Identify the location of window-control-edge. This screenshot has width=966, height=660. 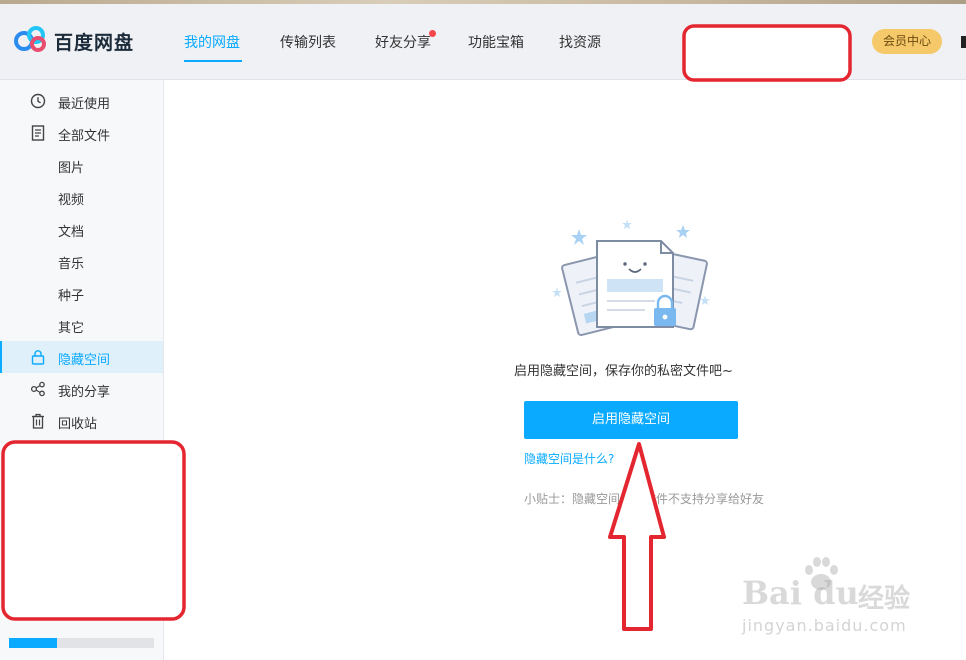
(963, 42).